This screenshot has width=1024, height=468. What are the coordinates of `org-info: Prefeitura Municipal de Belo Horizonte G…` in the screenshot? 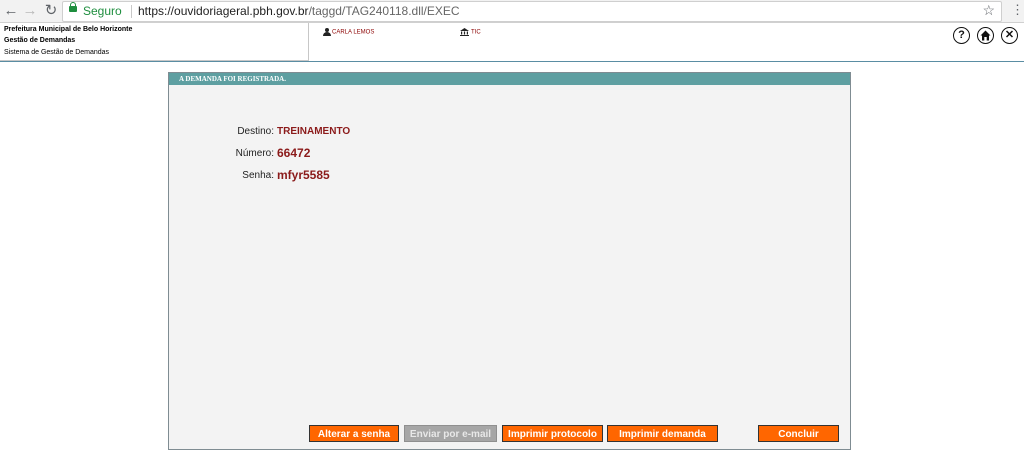 It's located at (154, 42).